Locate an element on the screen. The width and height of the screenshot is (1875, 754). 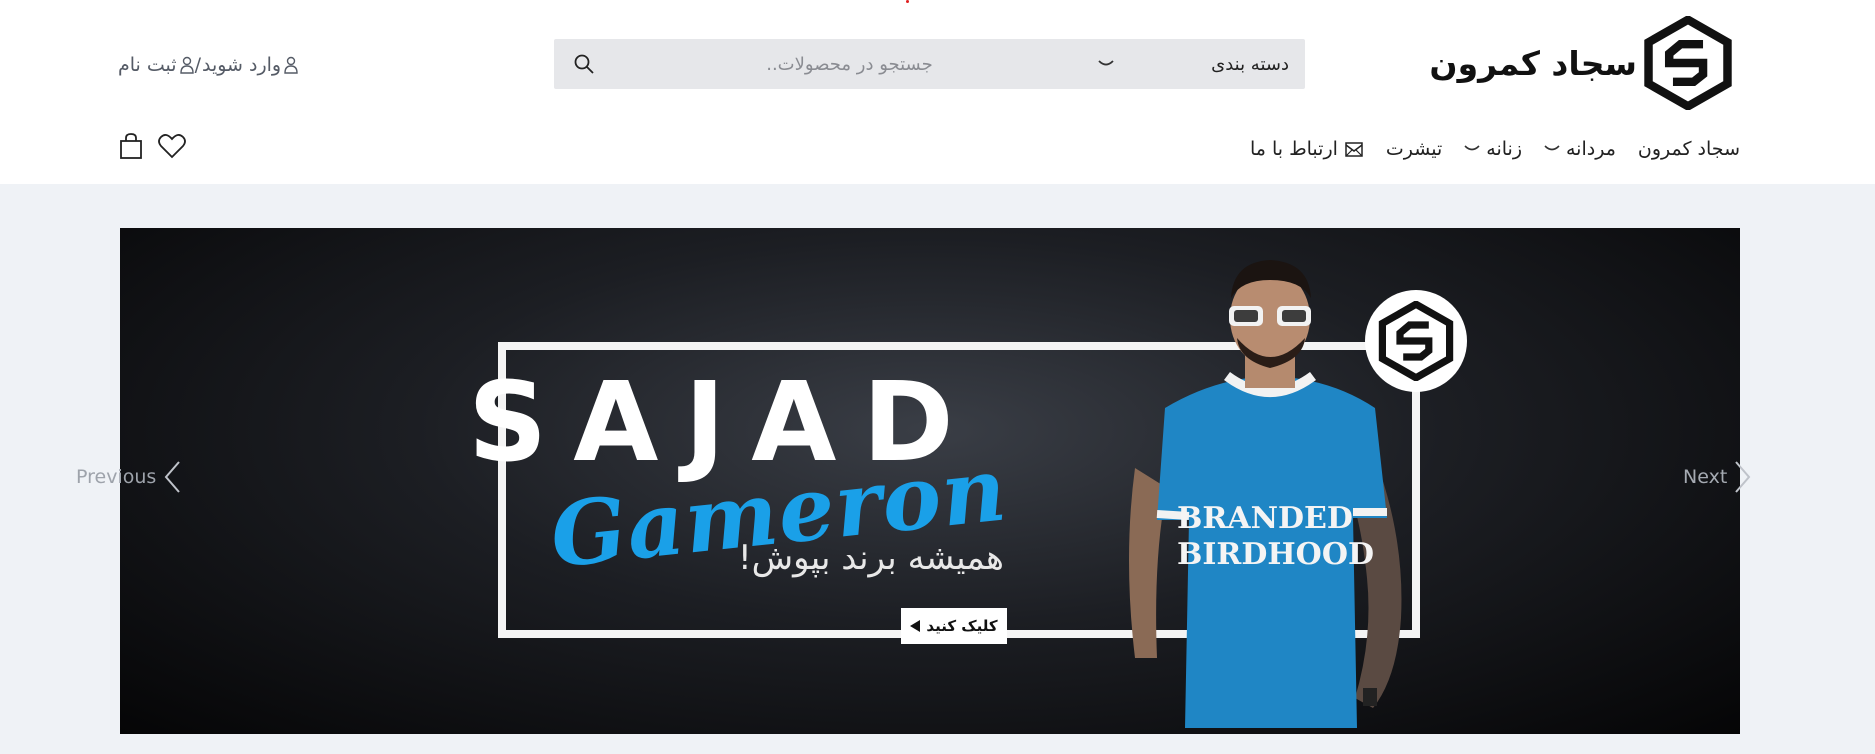
cart-button is located at coordinates (131, 146).